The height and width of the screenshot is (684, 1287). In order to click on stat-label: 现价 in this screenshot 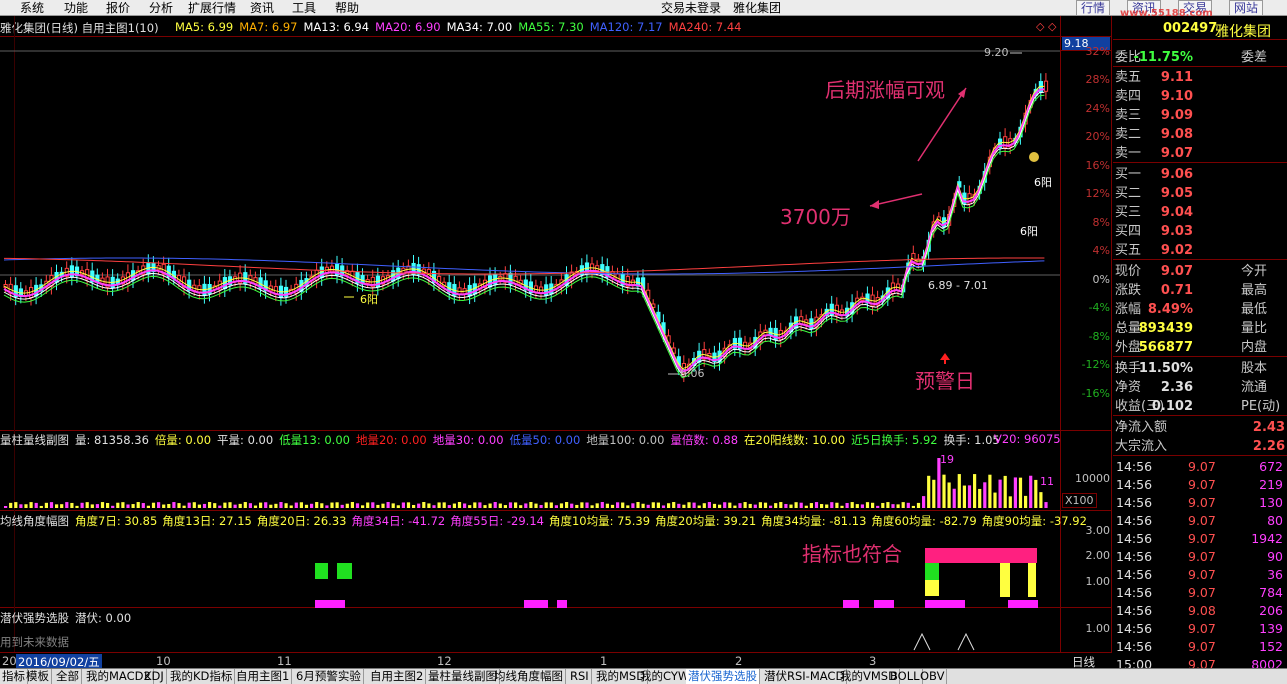, I will do `click(1128, 271)`.